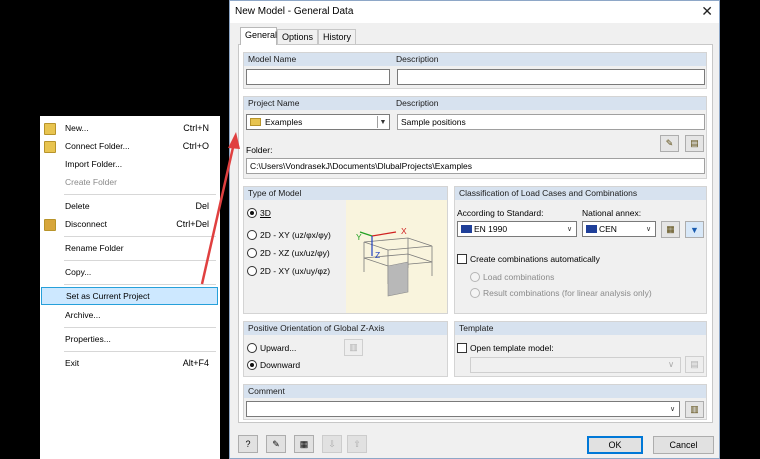  What do you see at coordinates (404, 231) in the screenshot?
I see `axis-x-label: X` at bounding box center [404, 231].